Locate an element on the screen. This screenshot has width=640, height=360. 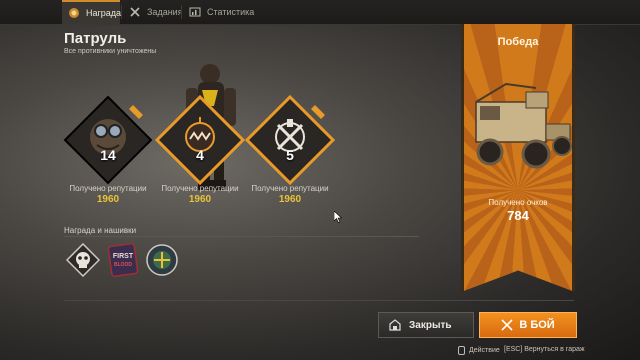
tab-reward: Награда is located at coordinates (92, 12).